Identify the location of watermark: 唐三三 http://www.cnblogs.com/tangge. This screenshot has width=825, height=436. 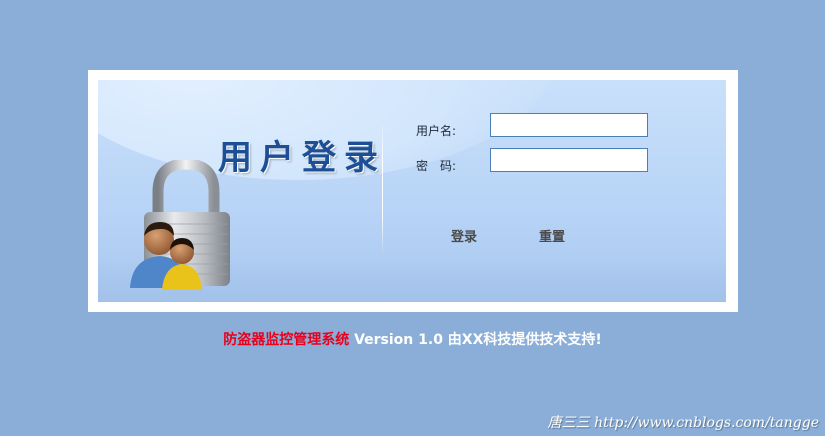
(683, 423).